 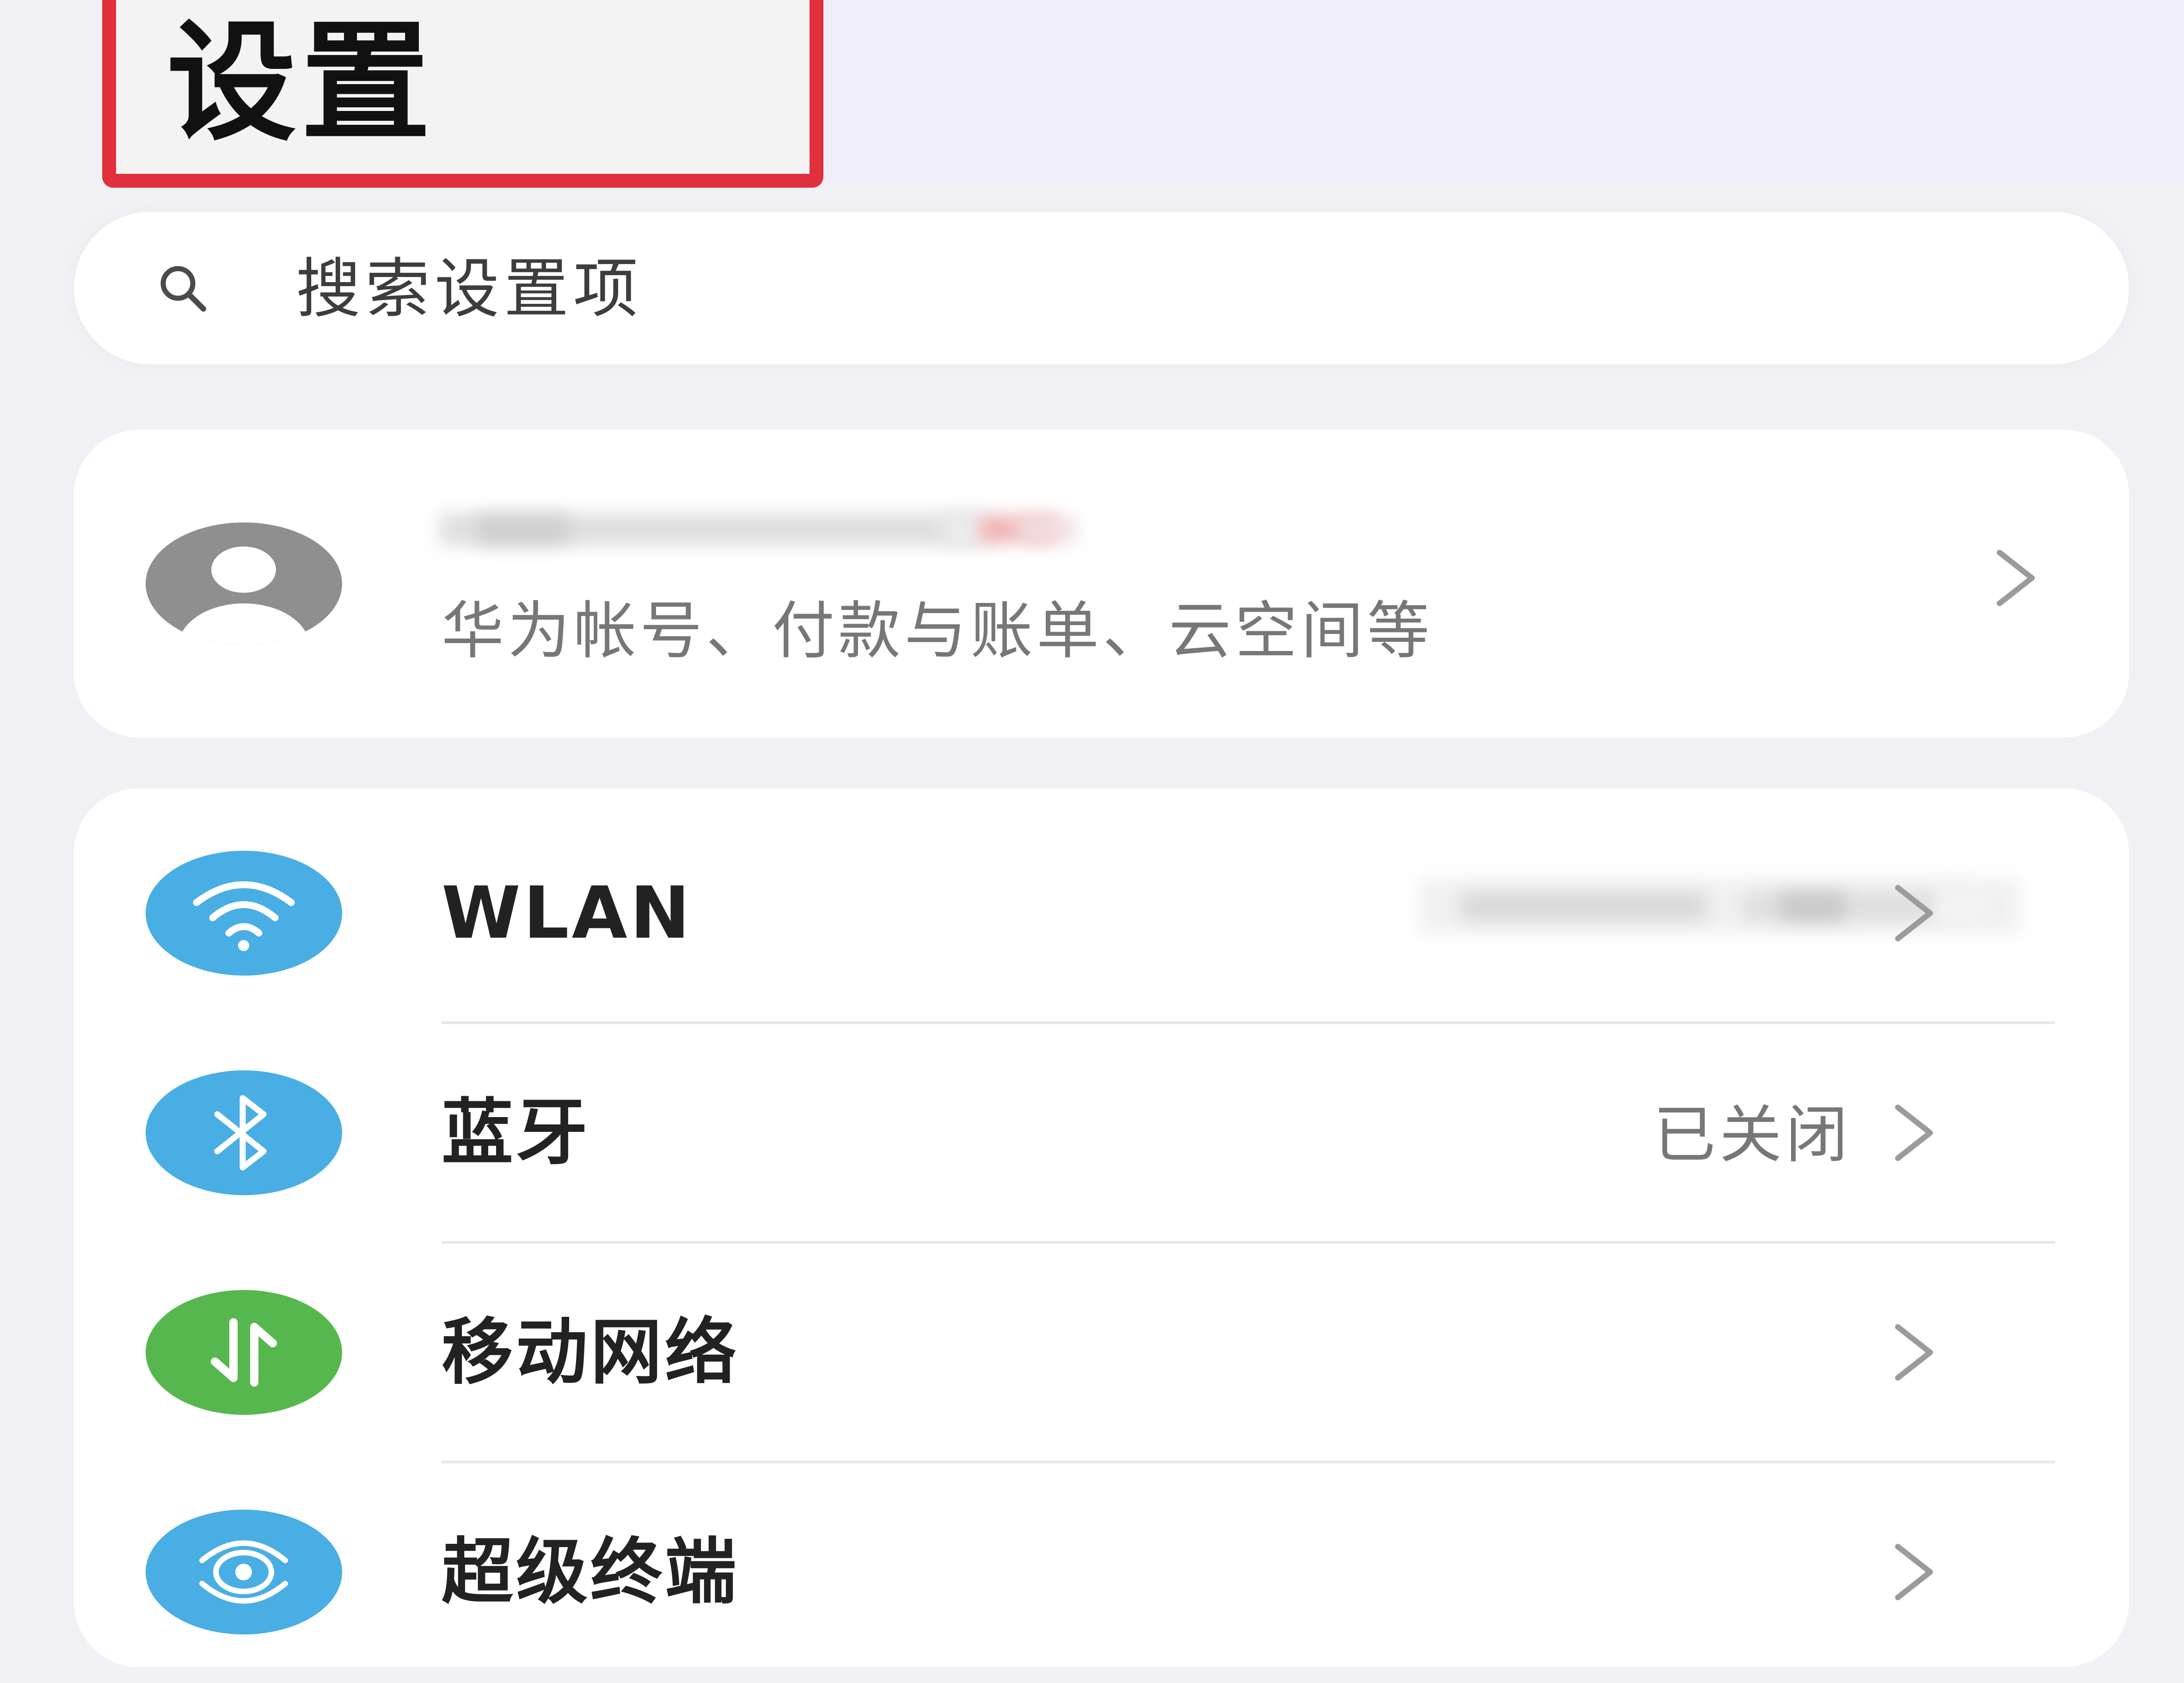 I want to click on page-title-highlight-box: 设置, so click(x=462, y=94).